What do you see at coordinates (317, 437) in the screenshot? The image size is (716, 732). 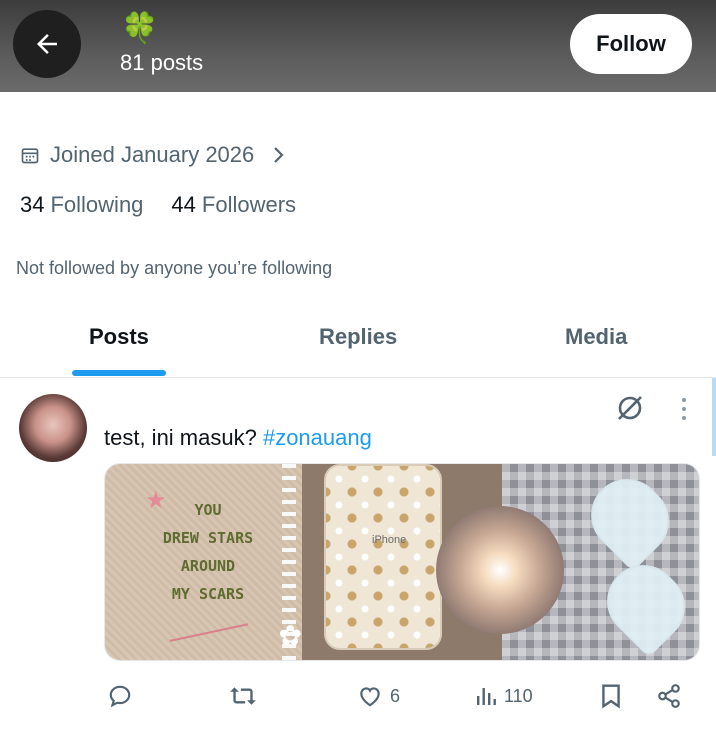 I see `hashtag-link: #zonauang` at bounding box center [317, 437].